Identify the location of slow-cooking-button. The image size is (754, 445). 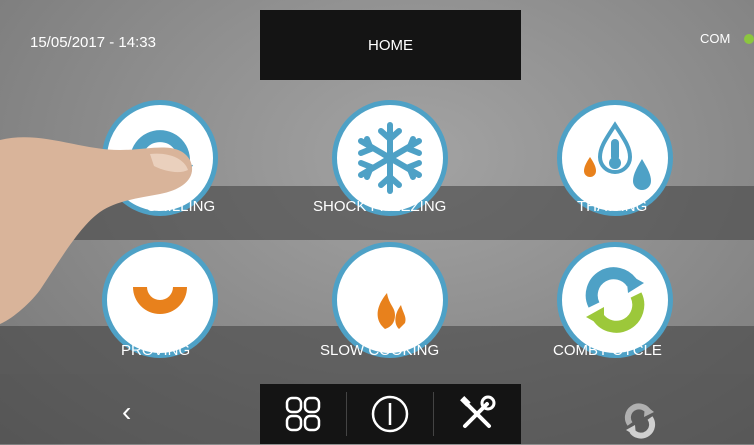
(390, 300).